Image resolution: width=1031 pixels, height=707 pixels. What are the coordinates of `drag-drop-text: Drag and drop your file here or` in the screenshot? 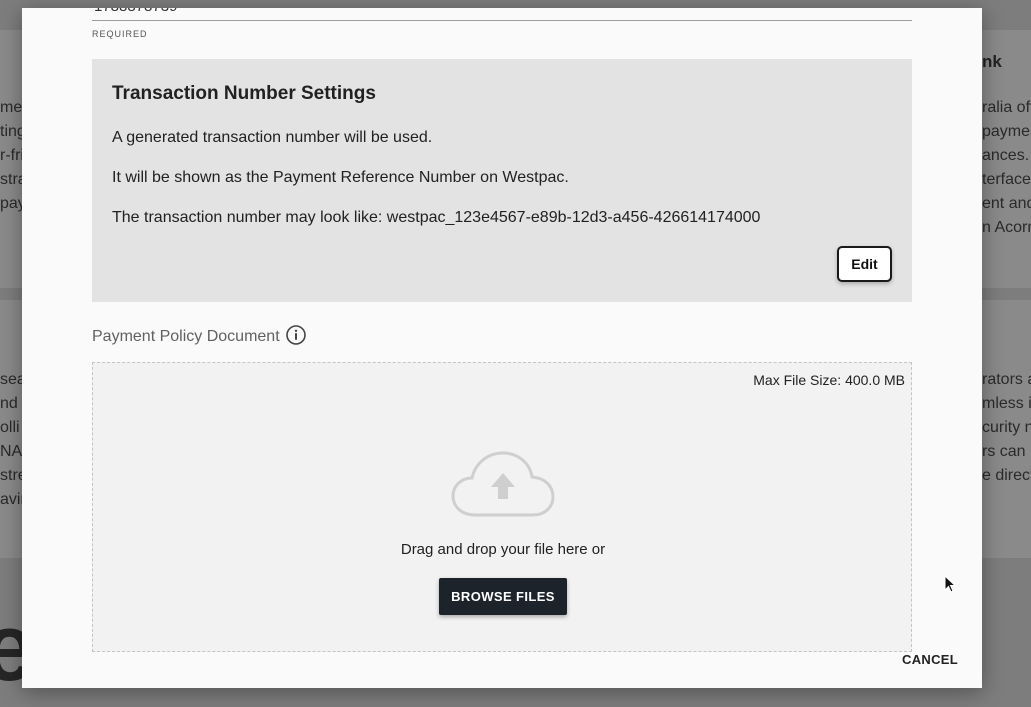 It's located at (503, 549).